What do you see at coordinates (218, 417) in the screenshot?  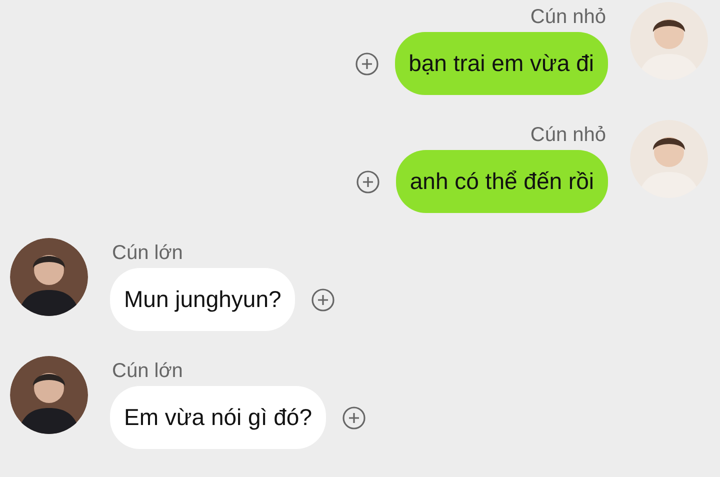 I see `message-bubble: Em vừa nói gì đó?` at bounding box center [218, 417].